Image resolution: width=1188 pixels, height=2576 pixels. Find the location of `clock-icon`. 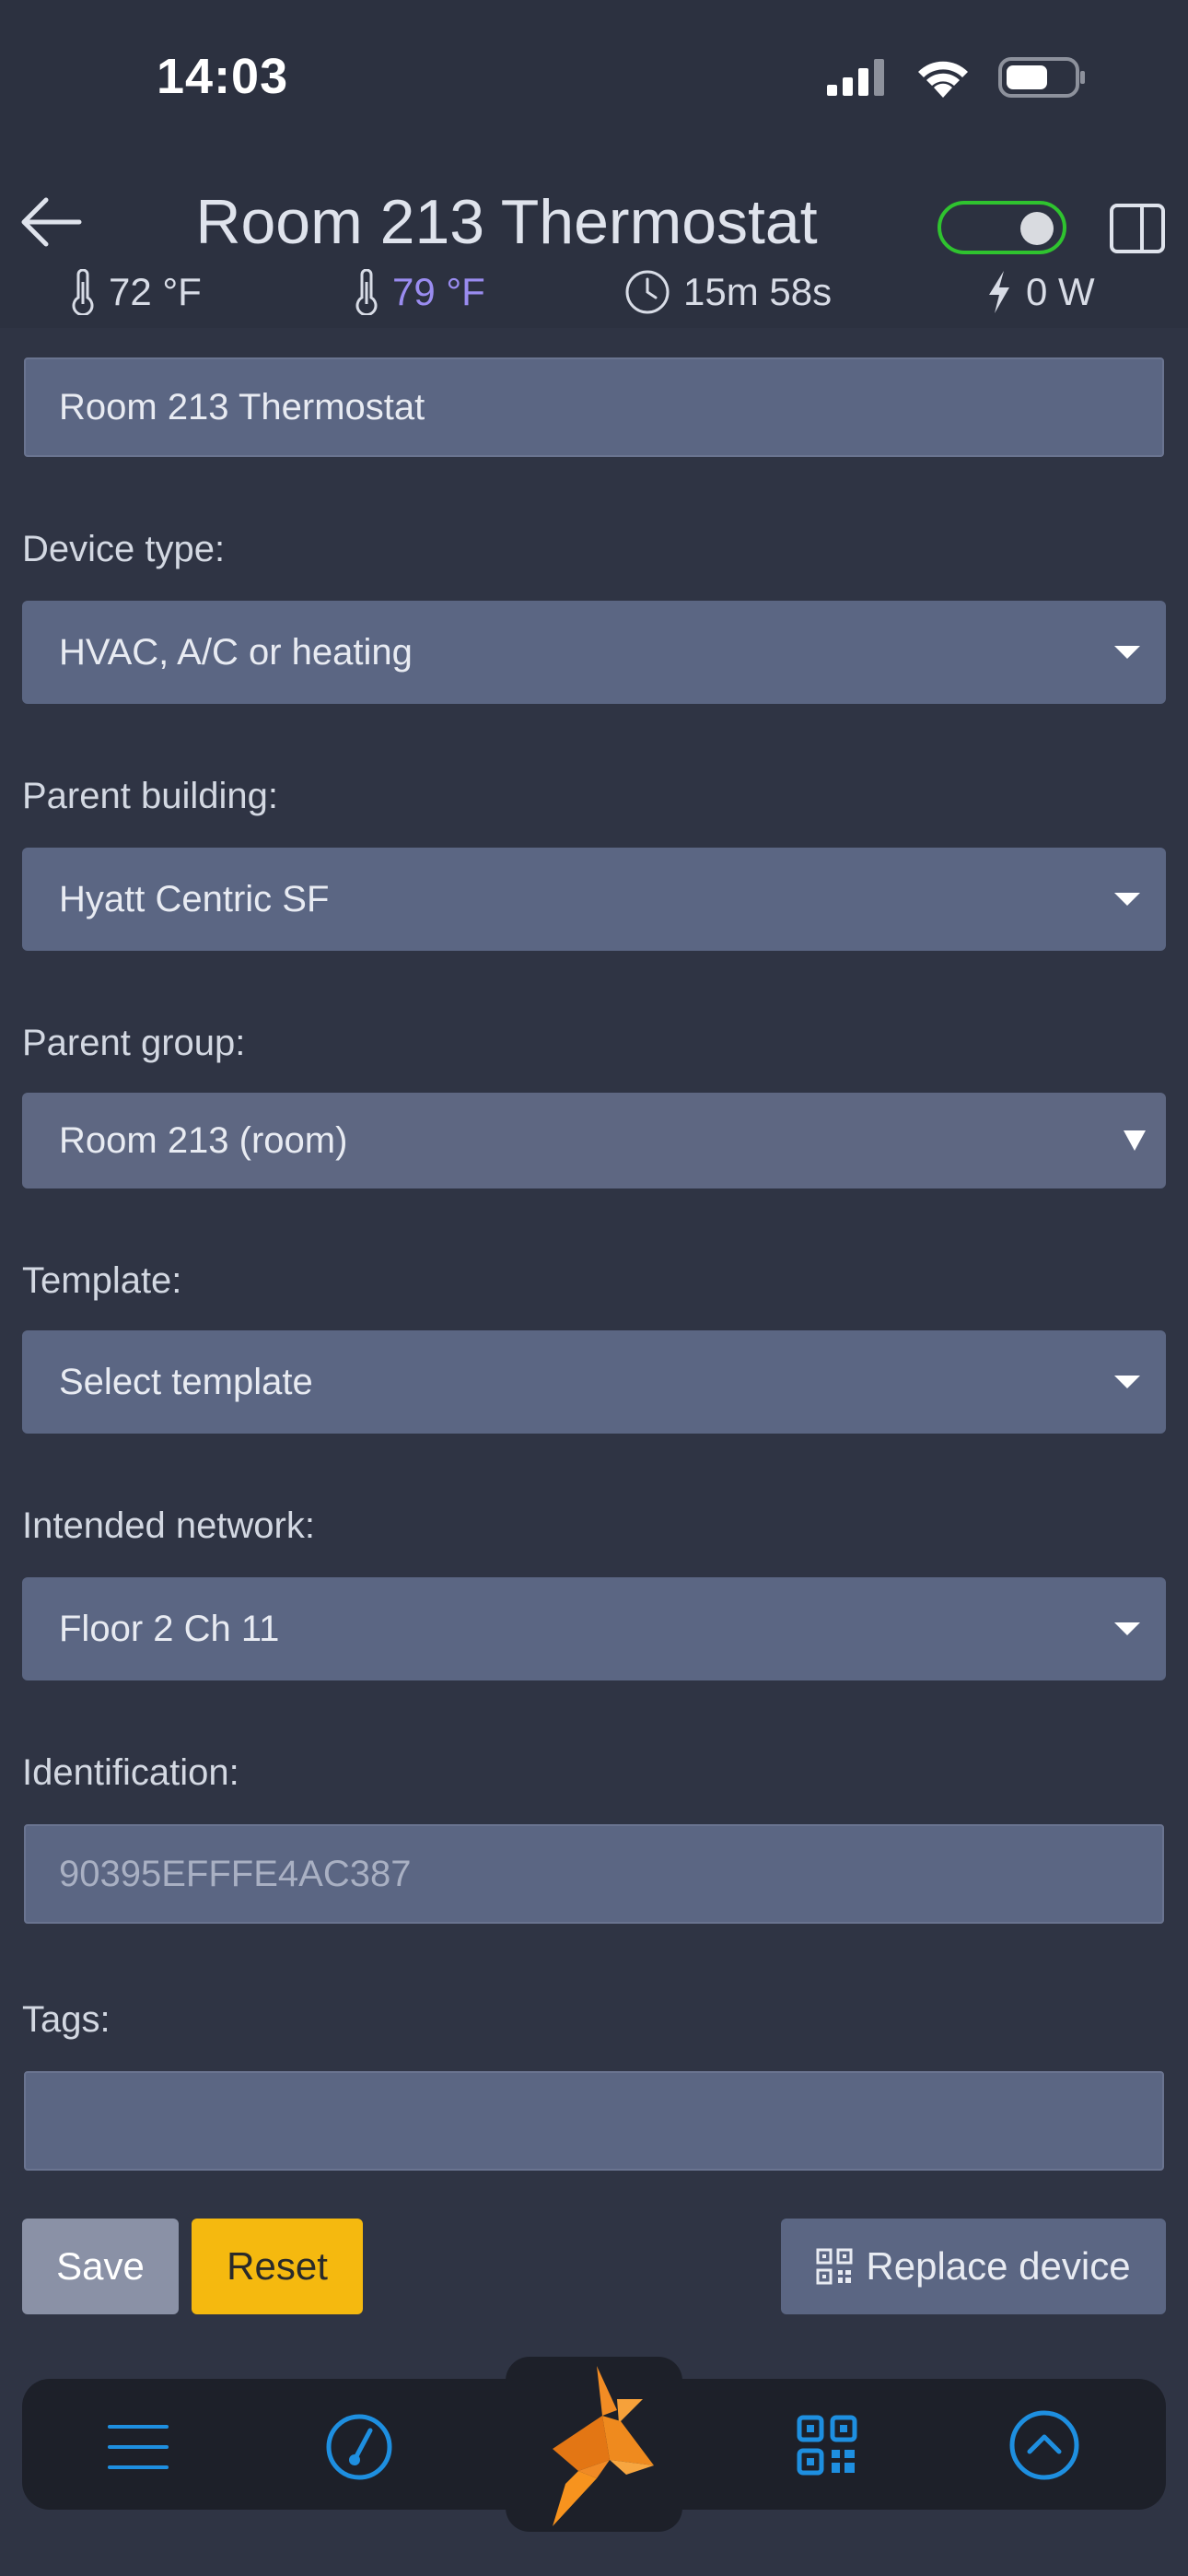

clock-icon is located at coordinates (647, 292).